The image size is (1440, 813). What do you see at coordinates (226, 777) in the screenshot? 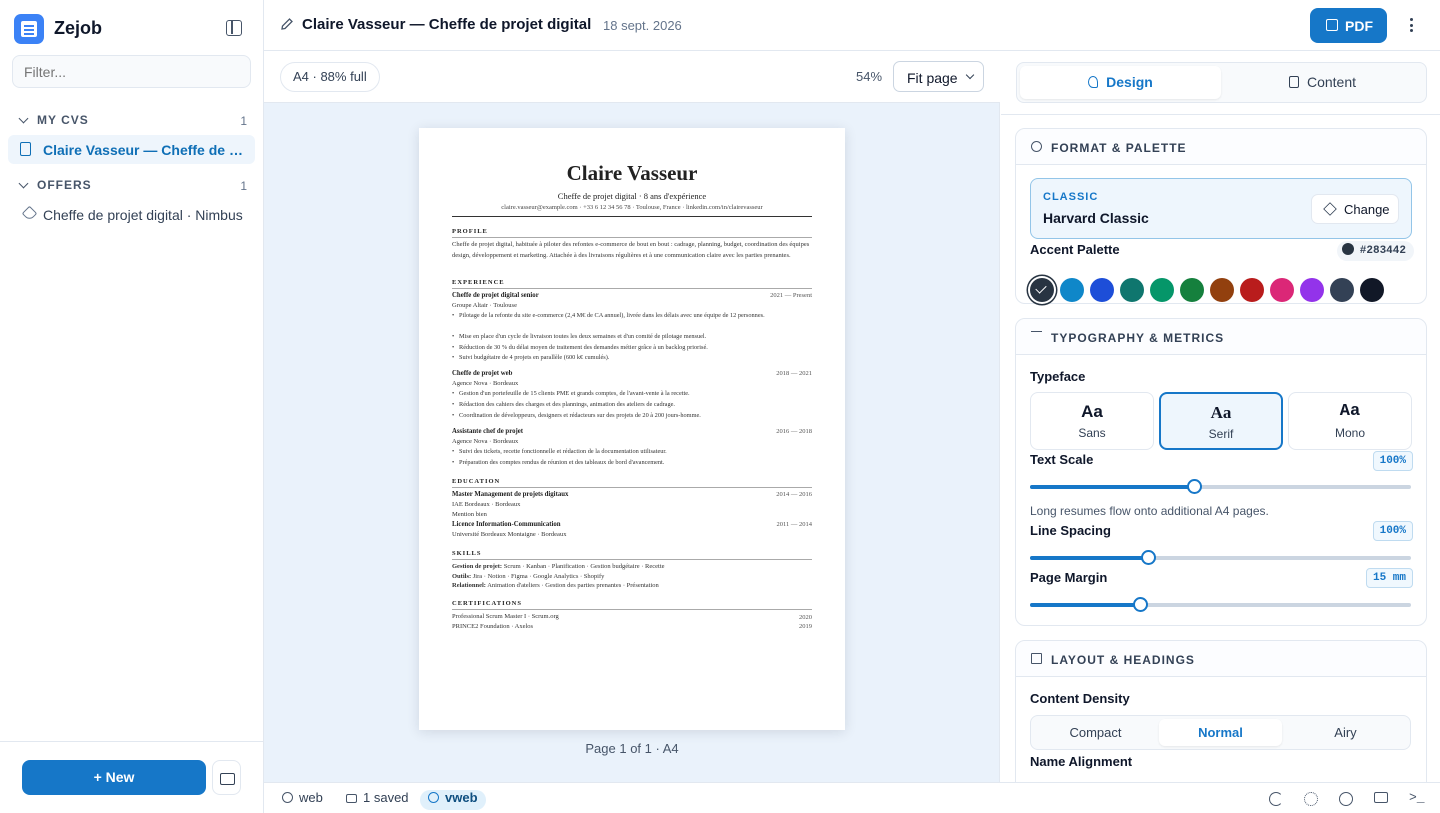
I see `open-folder-button` at bounding box center [226, 777].